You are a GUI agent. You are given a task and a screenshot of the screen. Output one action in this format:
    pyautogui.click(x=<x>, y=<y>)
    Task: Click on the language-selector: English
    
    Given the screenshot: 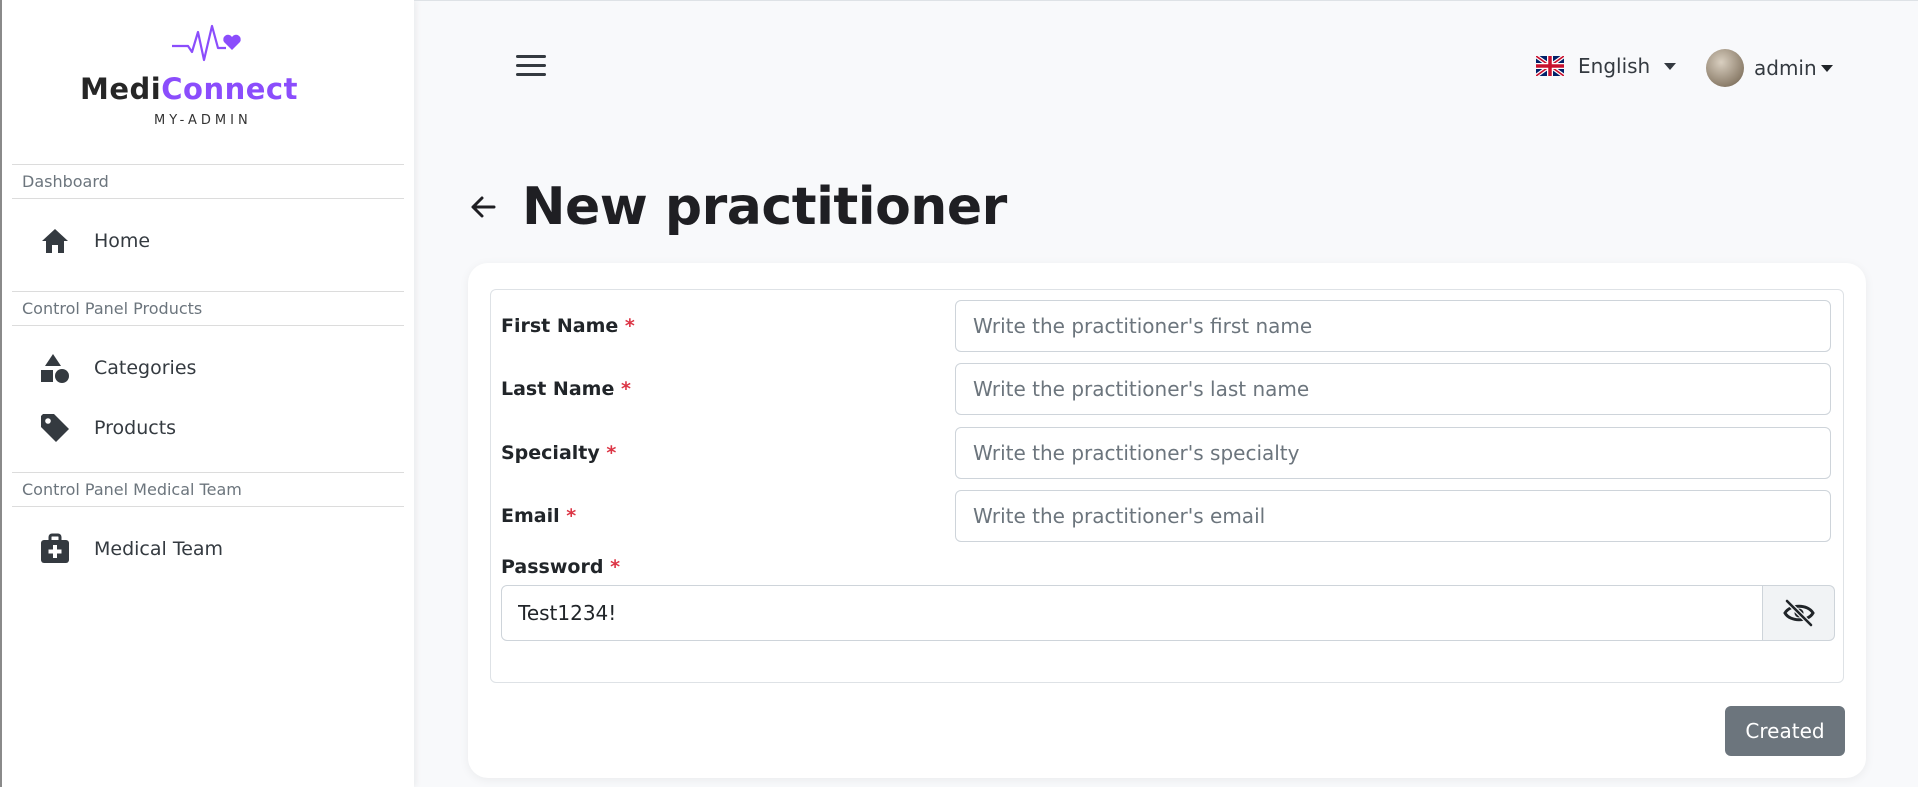 What is the action you would take?
    pyautogui.click(x=1606, y=66)
    